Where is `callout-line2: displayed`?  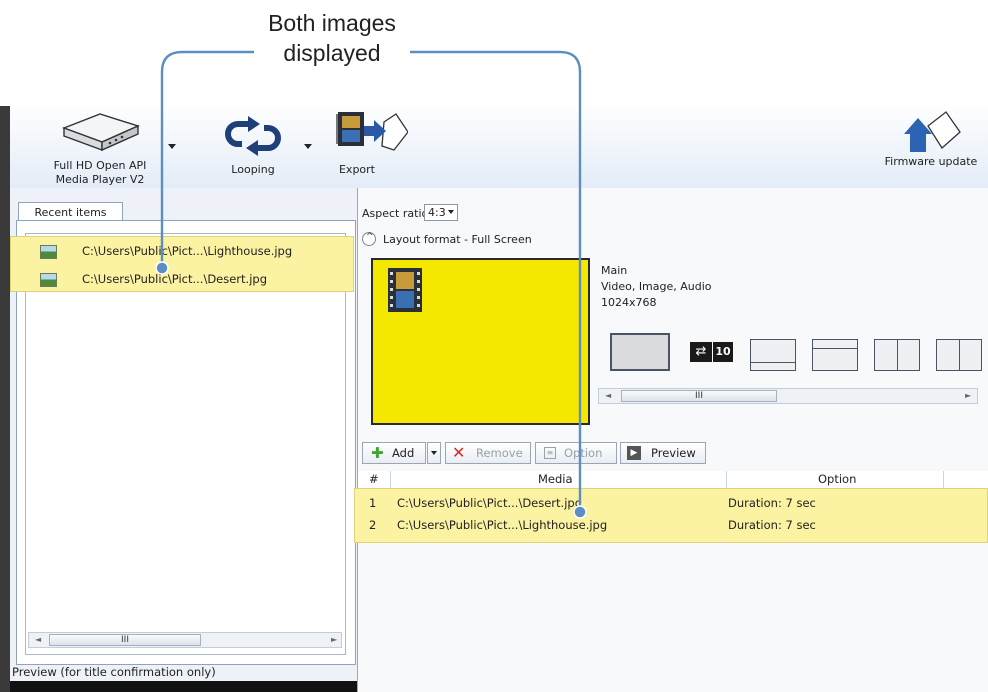 callout-line2: displayed is located at coordinates (332, 53).